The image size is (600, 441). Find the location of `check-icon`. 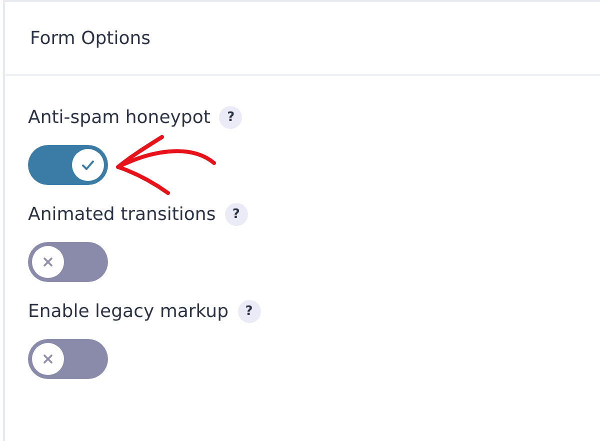

check-icon is located at coordinates (88, 165).